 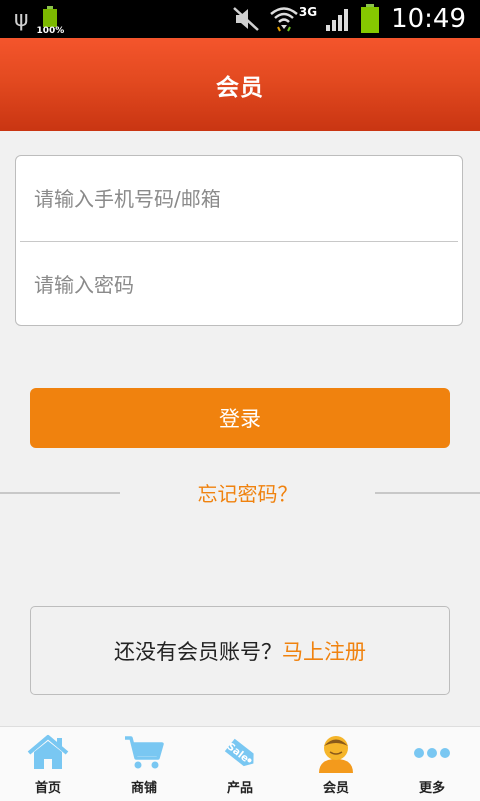 I want to click on register-link: 马上注册, so click(x=324, y=651).